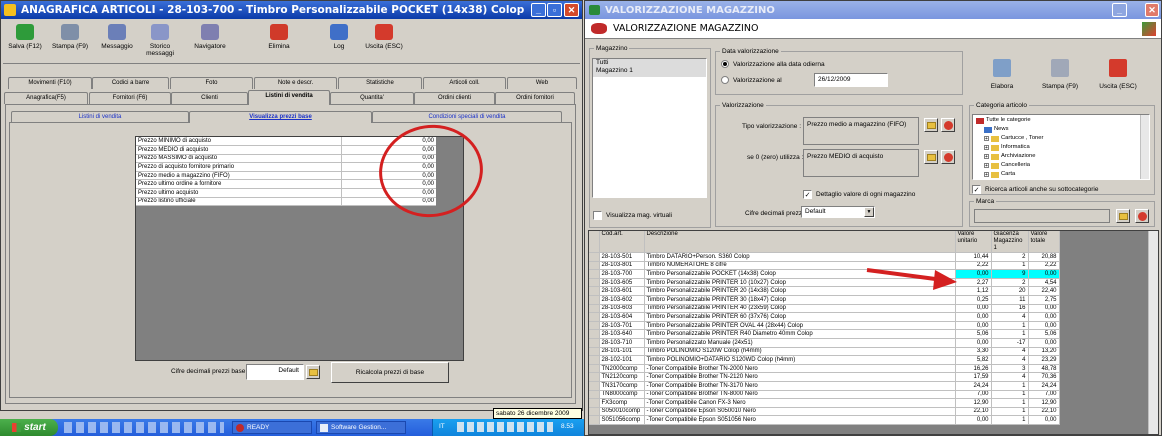 The image size is (1162, 436). I want to click on tab-foto: Foto, so click(211, 83).